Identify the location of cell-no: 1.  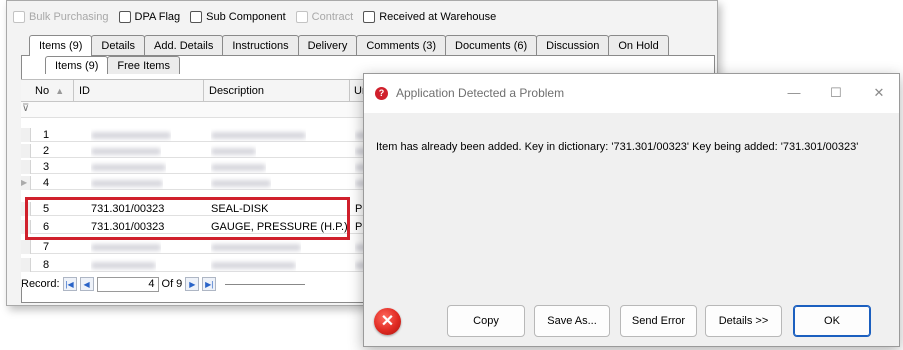
(46, 135).